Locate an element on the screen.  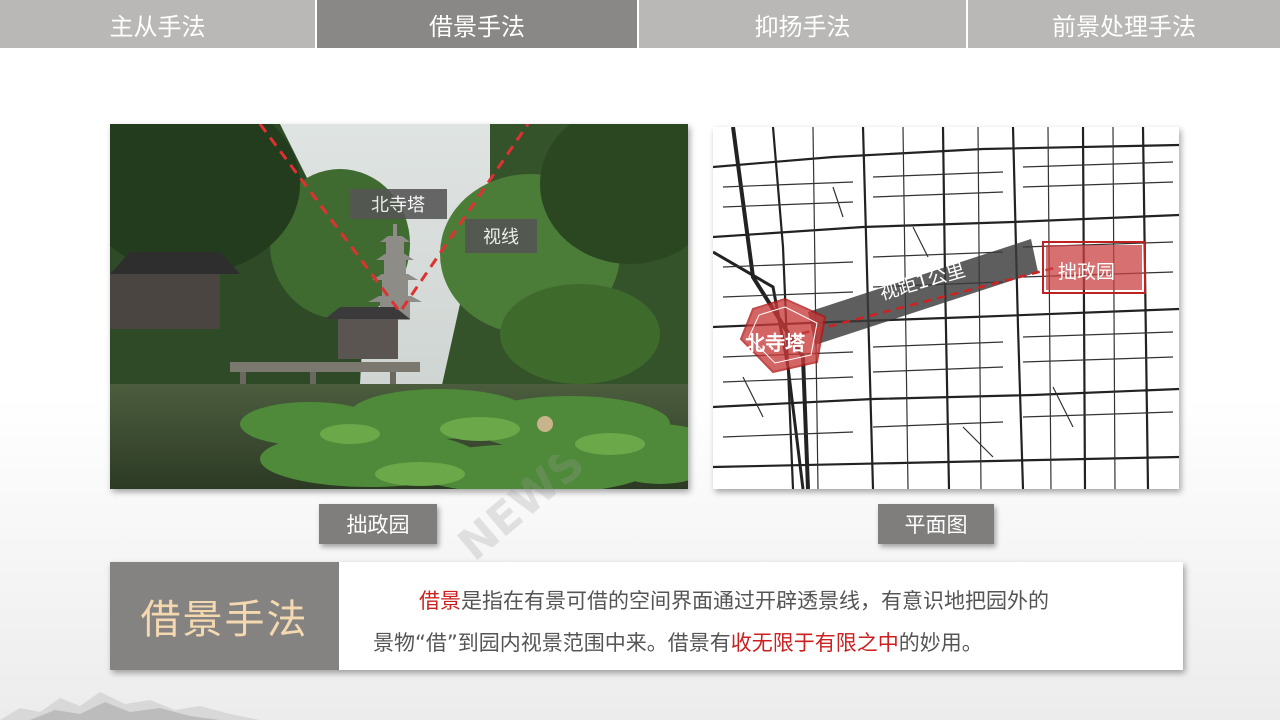
pagoda-tag: 北寺塔 is located at coordinates (398, 204).